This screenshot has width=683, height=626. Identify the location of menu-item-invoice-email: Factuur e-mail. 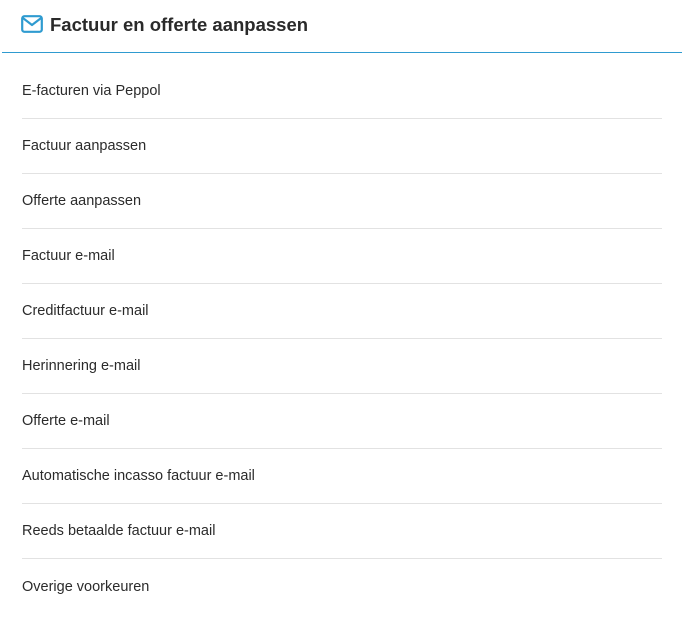
(342, 256).